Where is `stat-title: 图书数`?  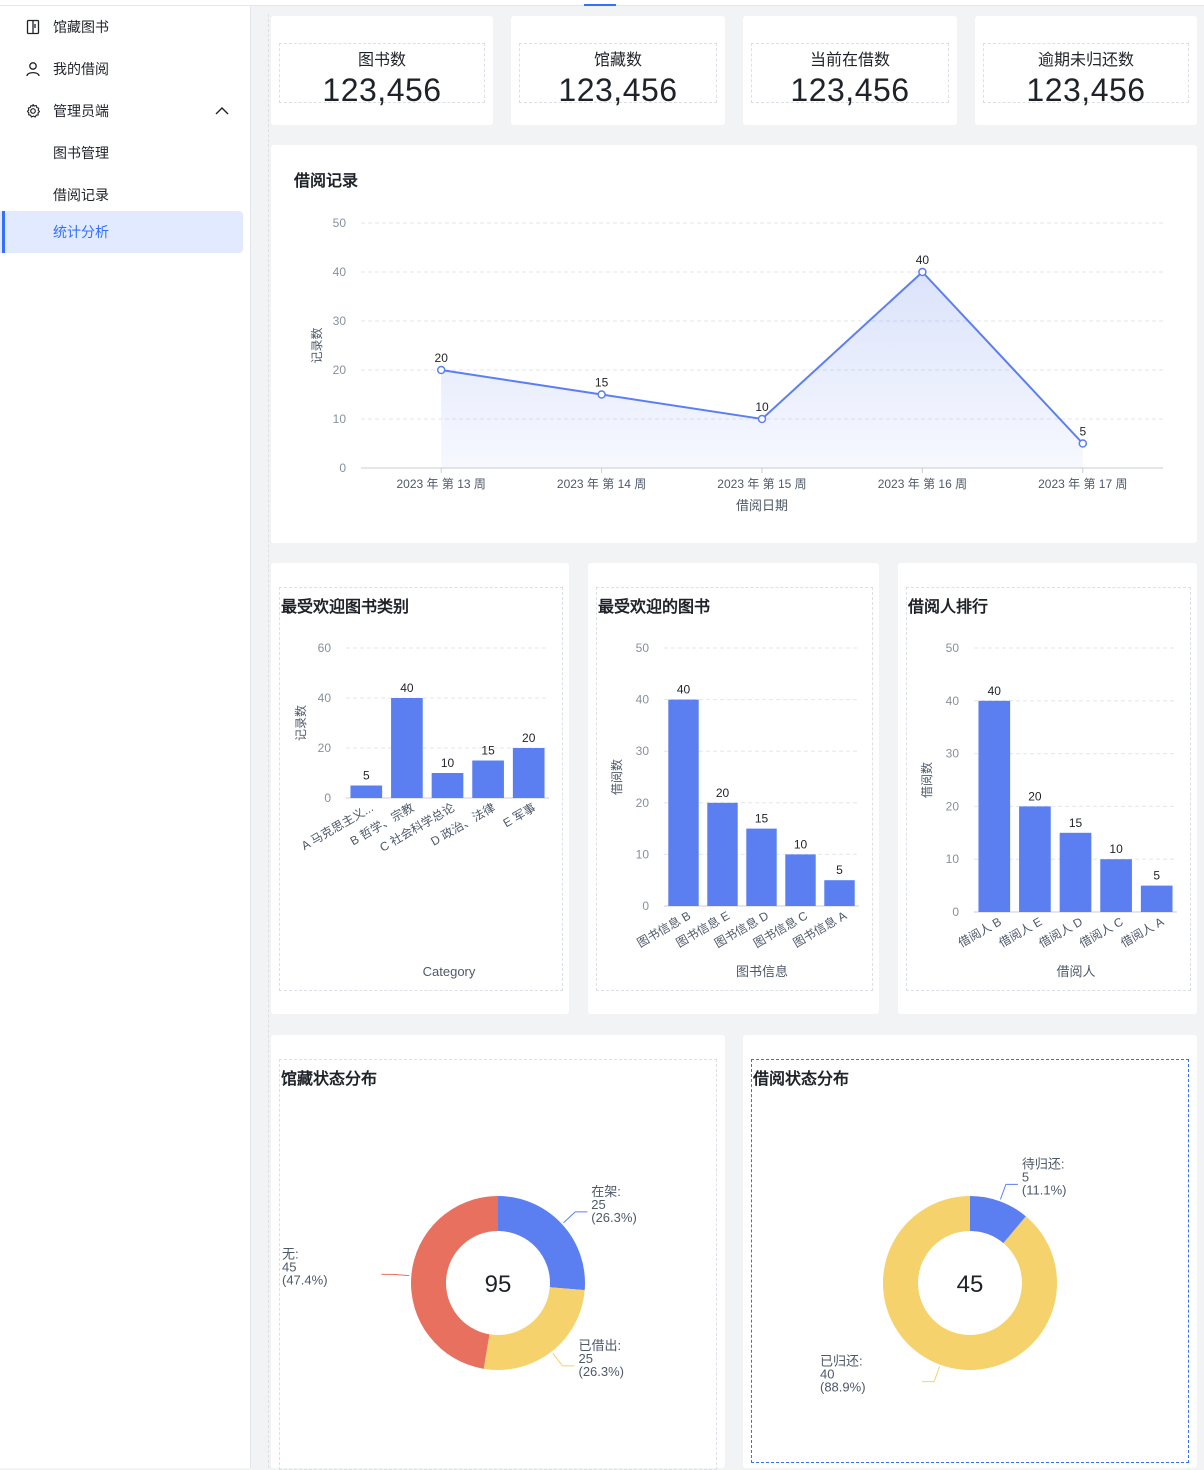 stat-title: 图书数 is located at coordinates (381, 60).